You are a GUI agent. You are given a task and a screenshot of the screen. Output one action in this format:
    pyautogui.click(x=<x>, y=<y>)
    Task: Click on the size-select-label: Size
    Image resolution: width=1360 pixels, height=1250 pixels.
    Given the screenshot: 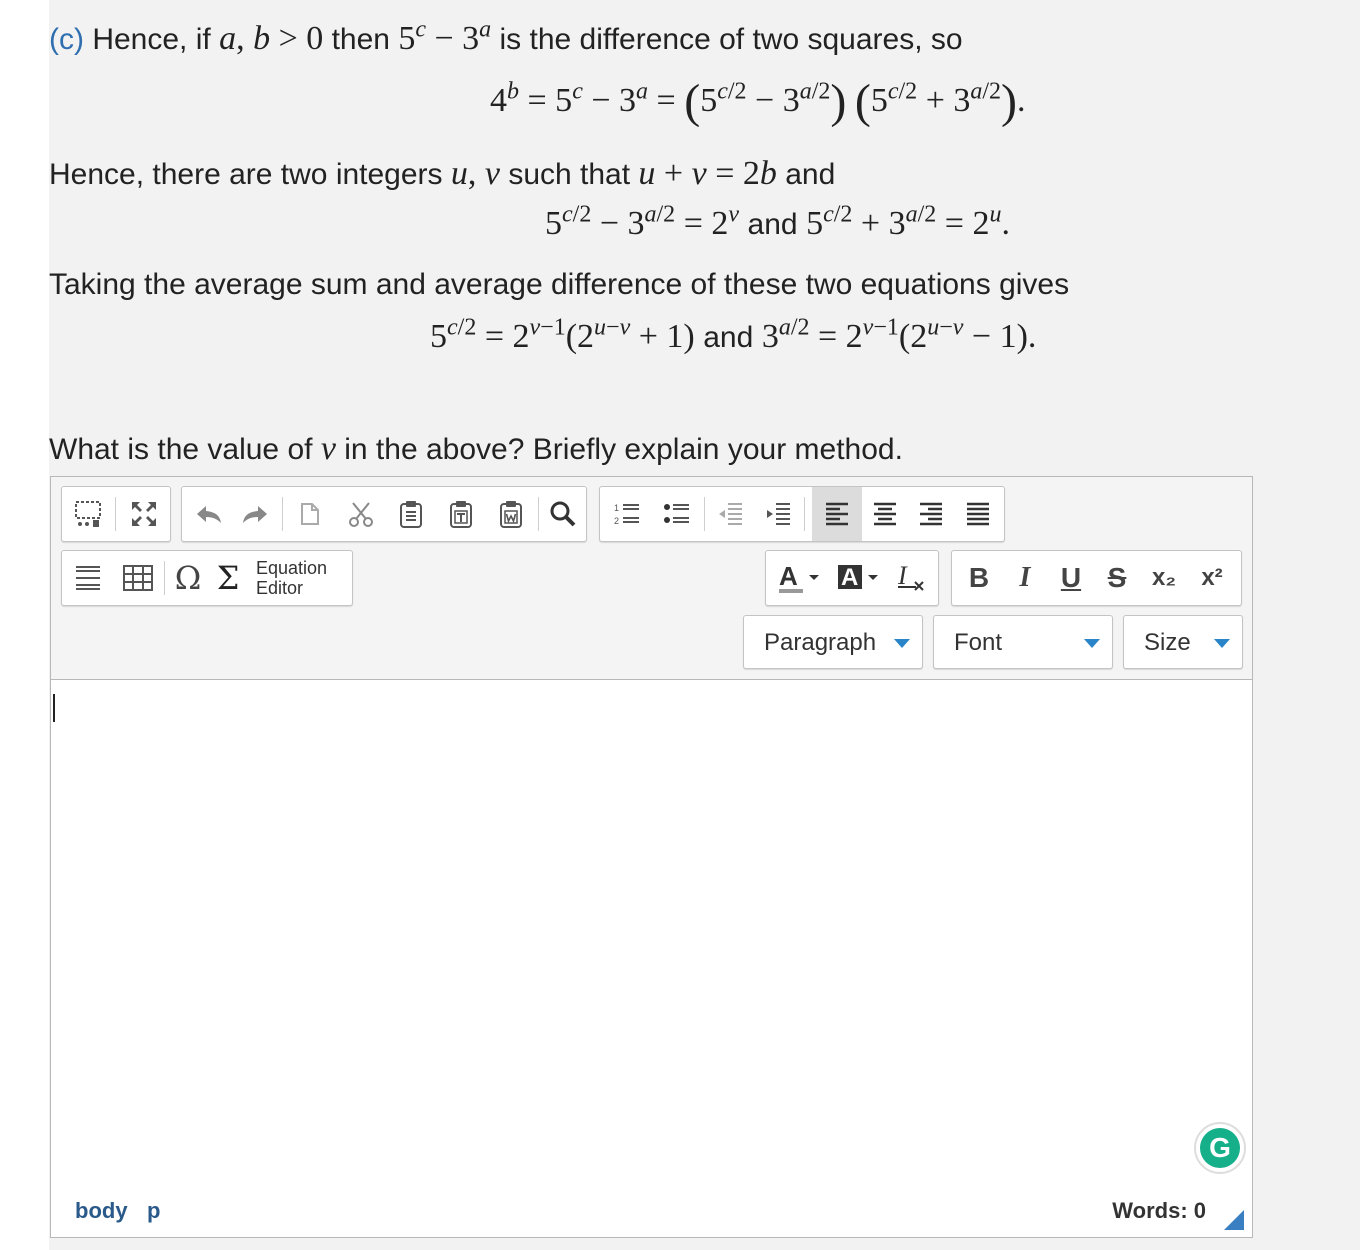 What is the action you would take?
    pyautogui.click(x=1167, y=642)
    